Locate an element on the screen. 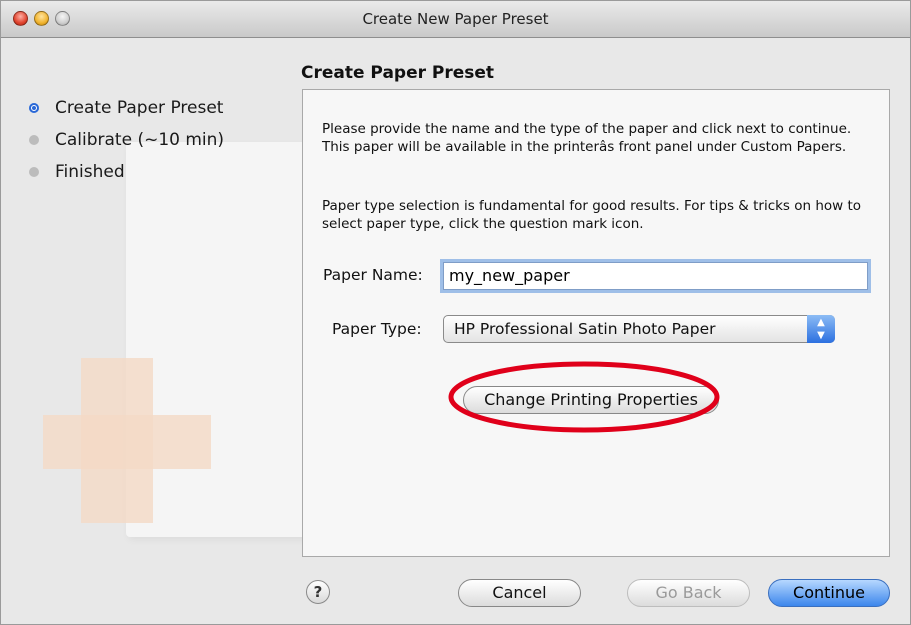 The height and width of the screenshot is (625, 911). change-printing-properties-button: Change Printing Properties is located at coordinates (591, 400).